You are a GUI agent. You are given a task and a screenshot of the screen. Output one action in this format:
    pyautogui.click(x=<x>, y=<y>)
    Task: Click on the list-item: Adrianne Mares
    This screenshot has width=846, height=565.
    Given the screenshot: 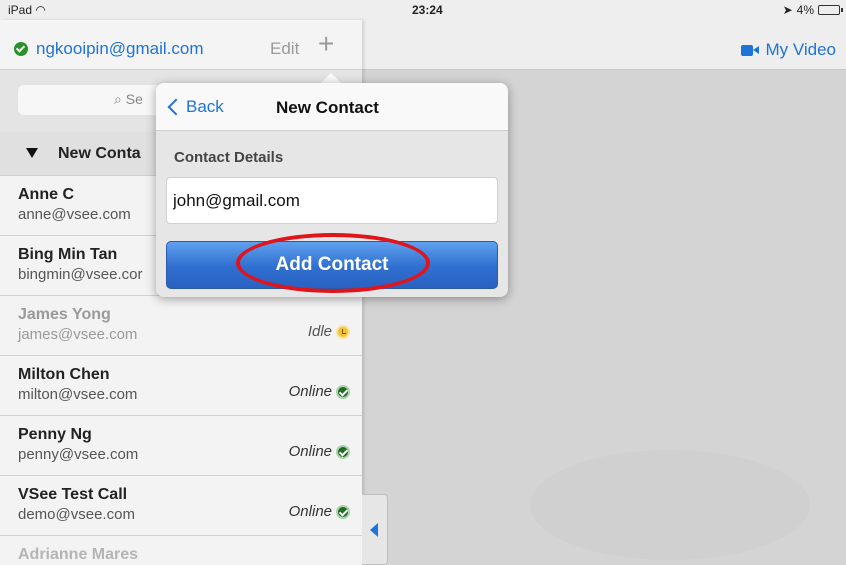 What is the action you would take?
    pyautogui.click(x=181, y=550)
    